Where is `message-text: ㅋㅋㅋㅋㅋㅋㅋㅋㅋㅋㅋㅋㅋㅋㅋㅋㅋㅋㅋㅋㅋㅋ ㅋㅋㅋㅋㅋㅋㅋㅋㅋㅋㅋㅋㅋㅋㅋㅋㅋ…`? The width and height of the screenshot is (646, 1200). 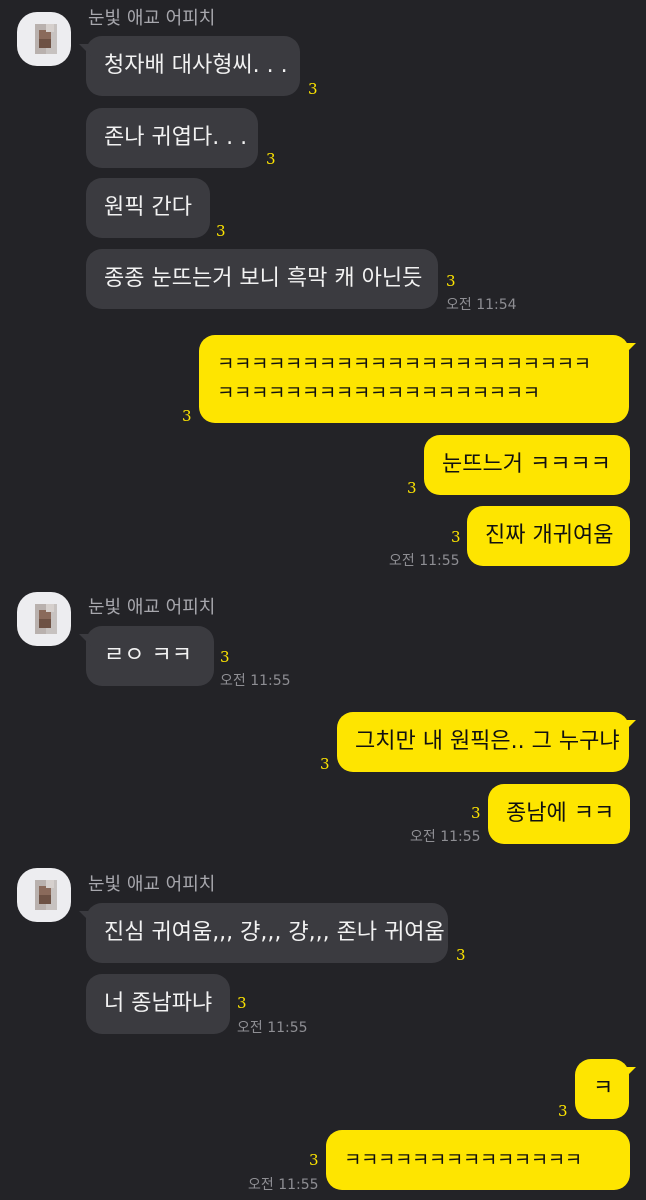 message-text: ㅋㅋㅋㅋㅋㅋㅋㅋㅋㅋㅋㅋㅋㅋㅋㅋㅋㅋㅋㅋㅋㅋ ㅋㅋㅋㅋㅋㅋㅋㅋㅋㅋㅋㅋㅋㅋㅋㅋㅋ… is located at coordinates (404, 379).